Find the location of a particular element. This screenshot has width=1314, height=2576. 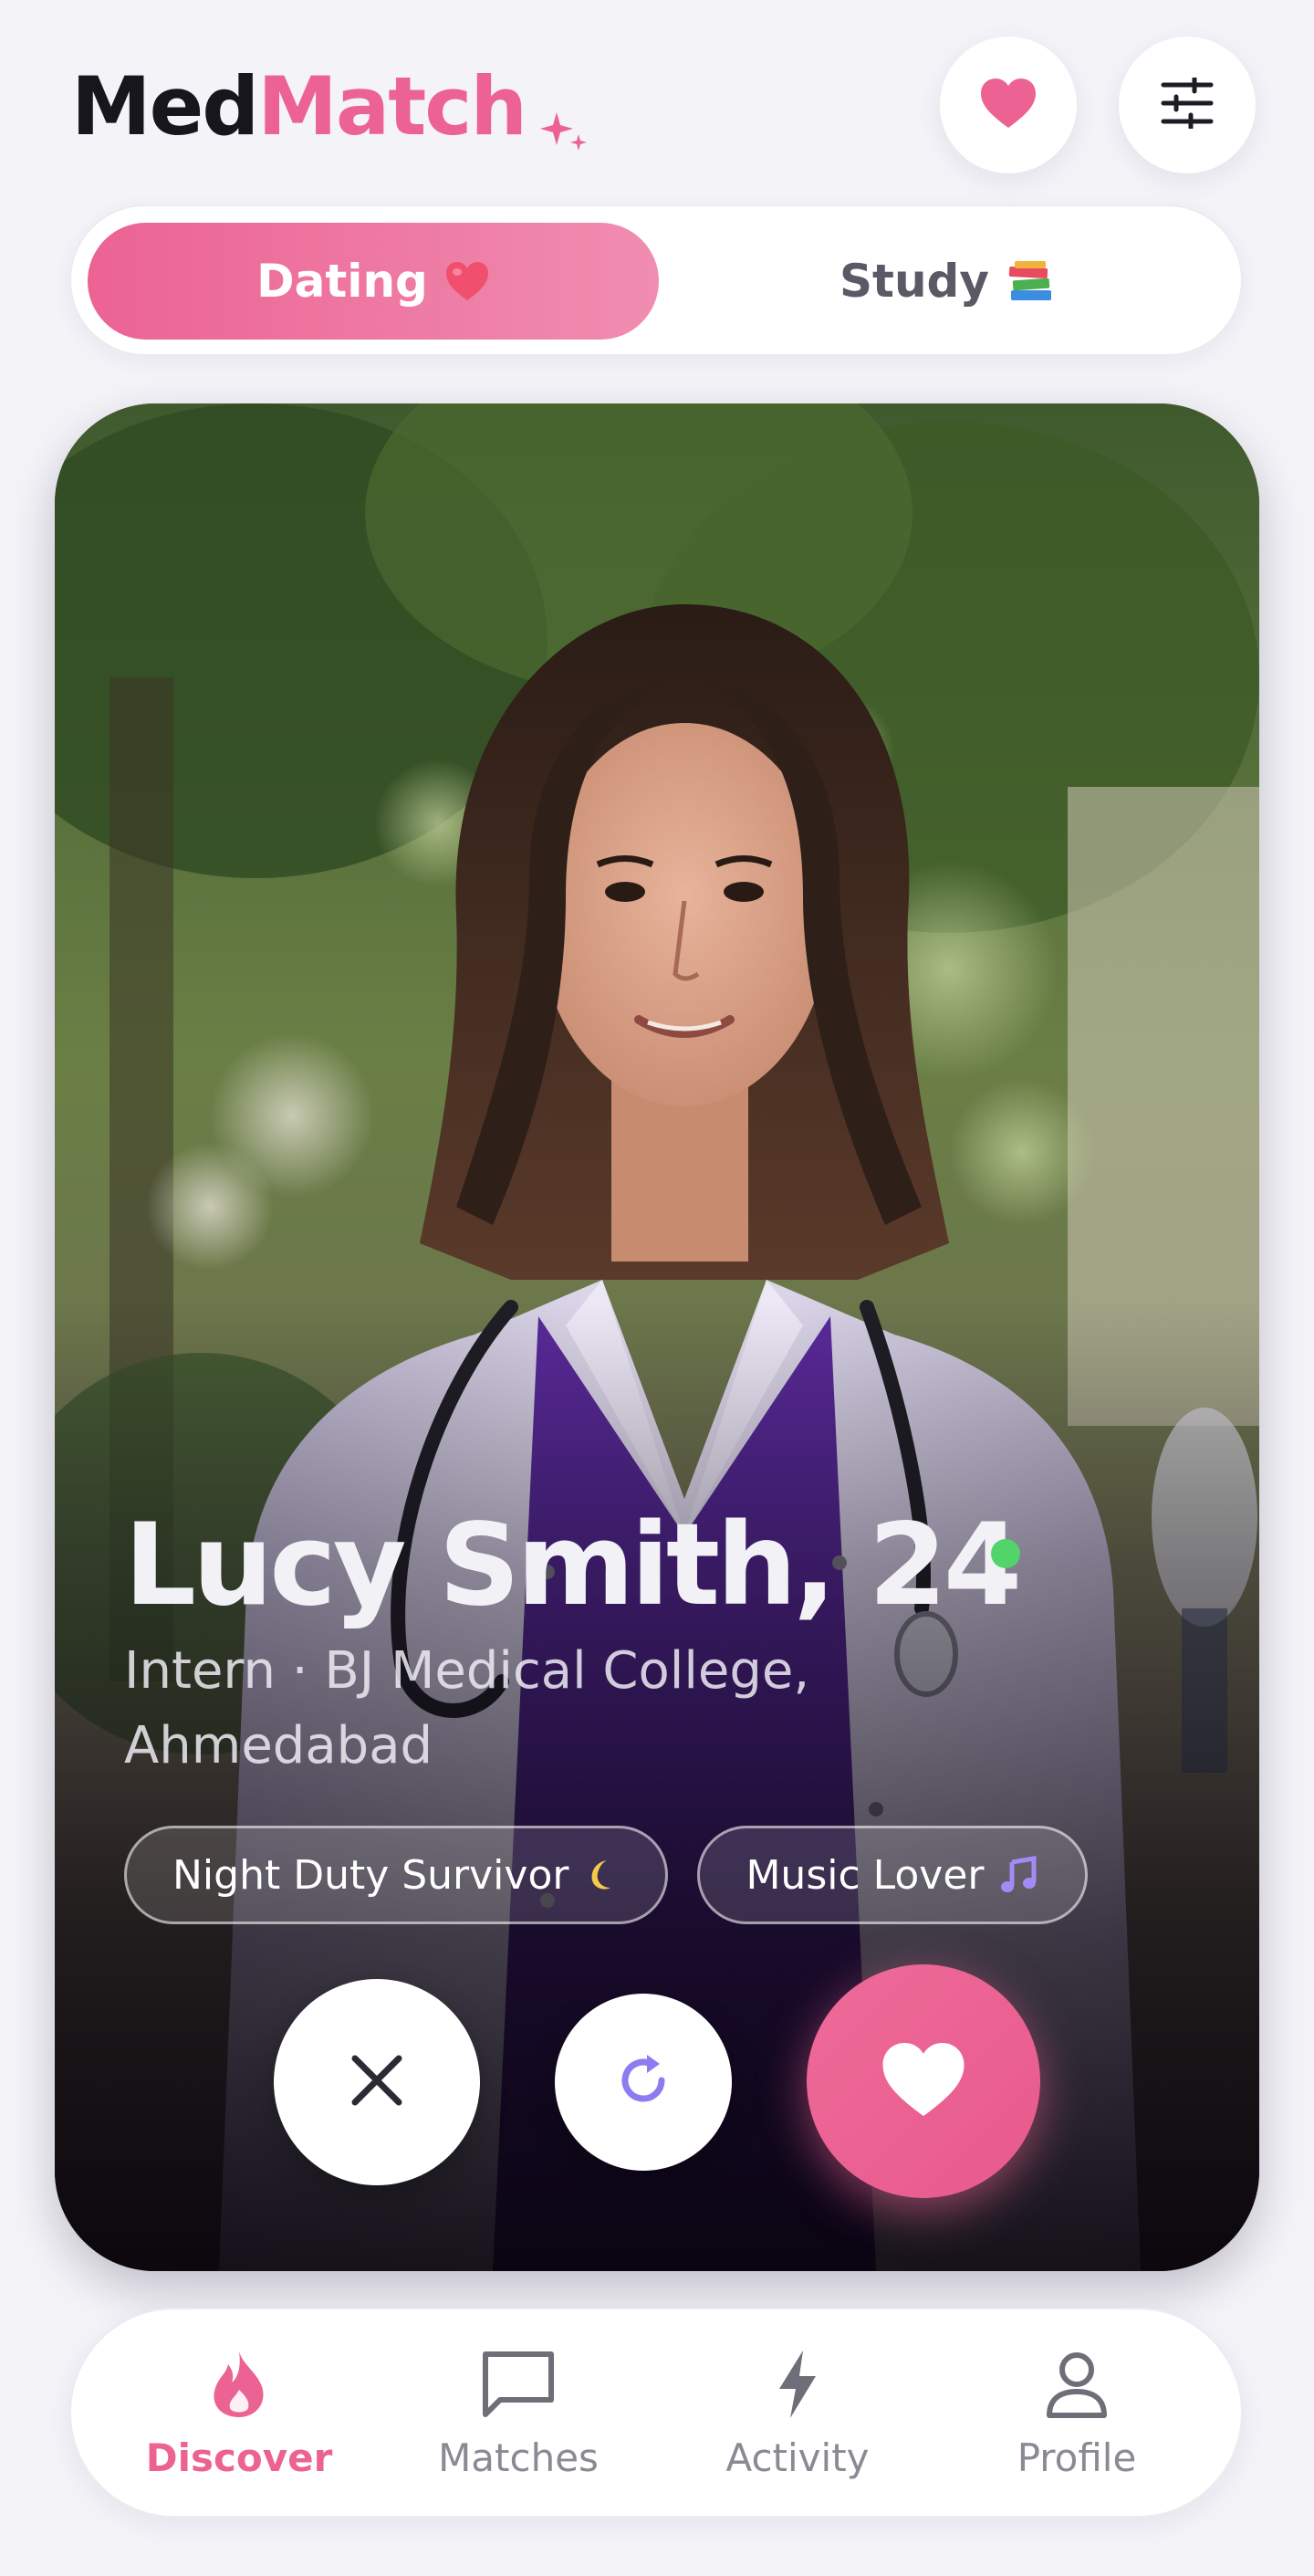

profile-meta: Intern · BJ Medical College, Ahmedabad is located at coordinates (467, 1708).